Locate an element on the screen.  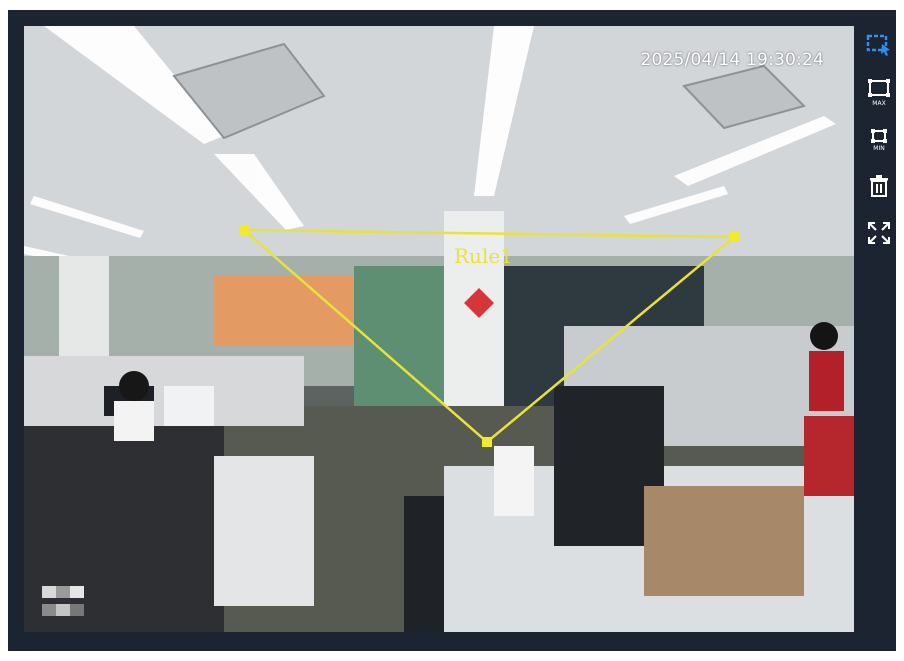
max-size-label: MAX is located at coordinates (879, 103).